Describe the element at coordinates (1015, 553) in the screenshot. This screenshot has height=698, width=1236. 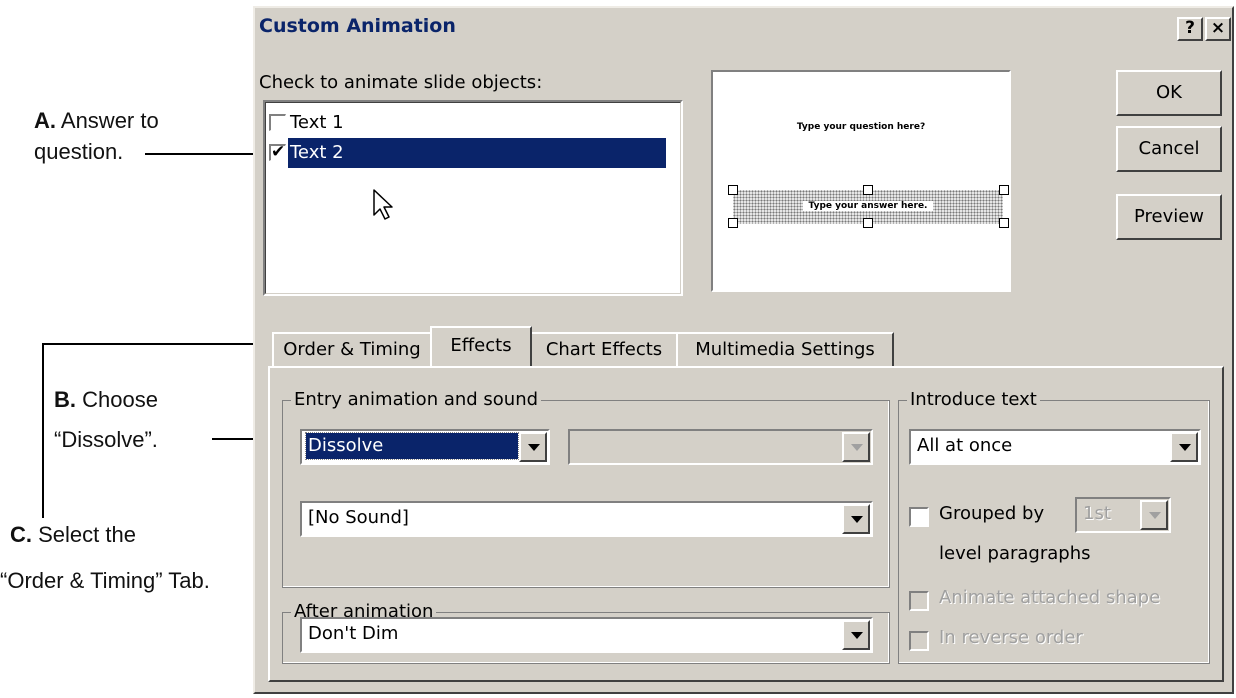
I see `level-paragraphs-label: level paragraphs` at that location.